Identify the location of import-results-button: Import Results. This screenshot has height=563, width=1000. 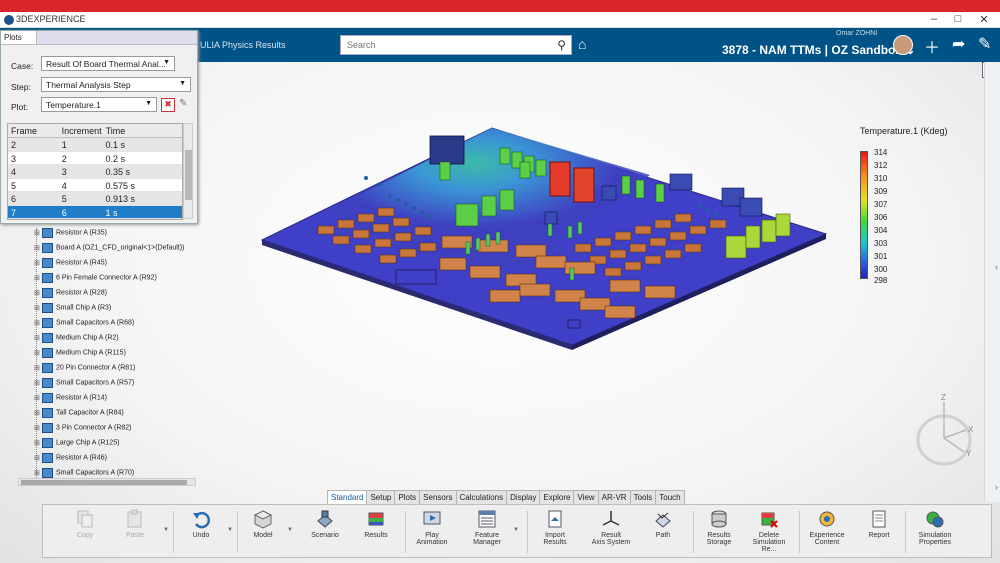
(555, 527).